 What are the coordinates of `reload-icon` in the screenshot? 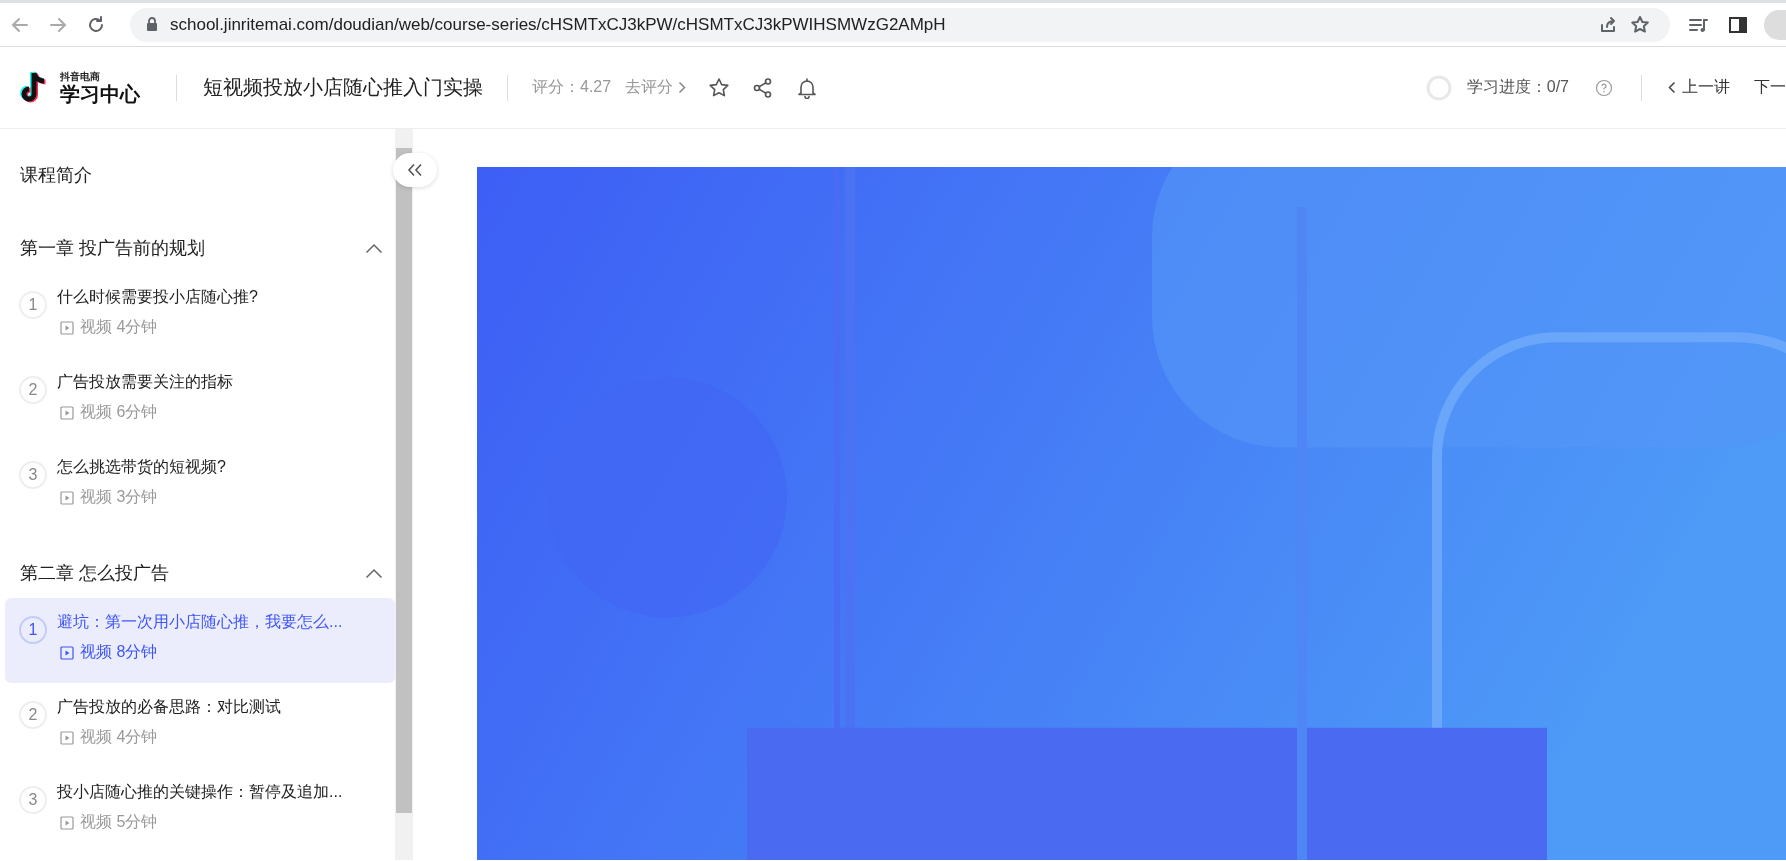 It's located at (96, 24).